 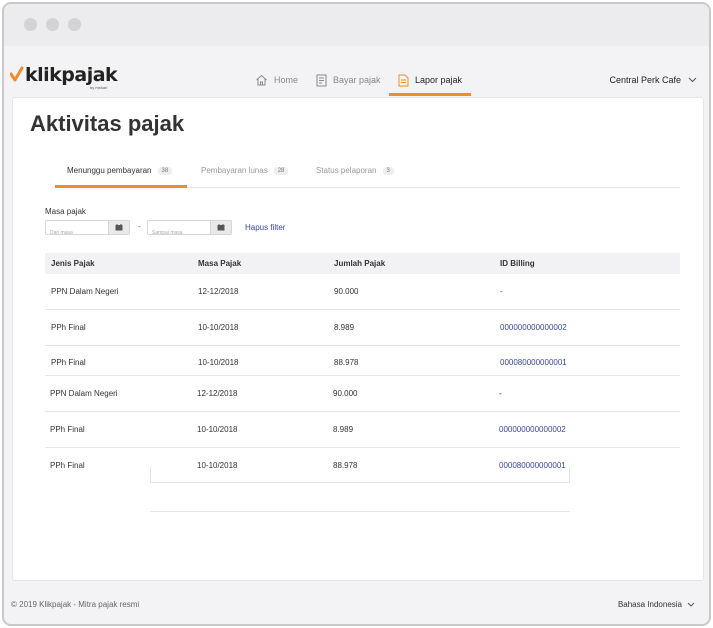 I want to click on column-header: ID Billing, so click(x=517, y=263).